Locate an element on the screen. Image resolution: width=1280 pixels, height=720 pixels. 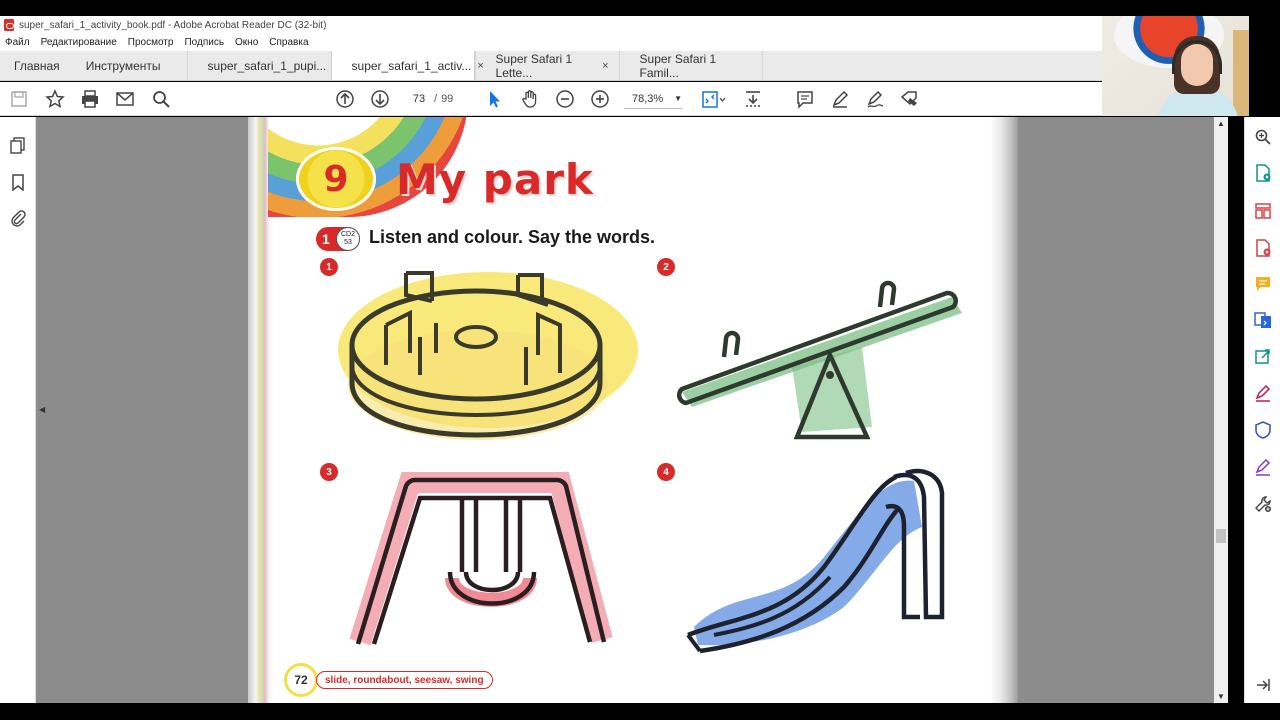
activity-badge: 1 CD2 53 is located at coordinates (338, 239).